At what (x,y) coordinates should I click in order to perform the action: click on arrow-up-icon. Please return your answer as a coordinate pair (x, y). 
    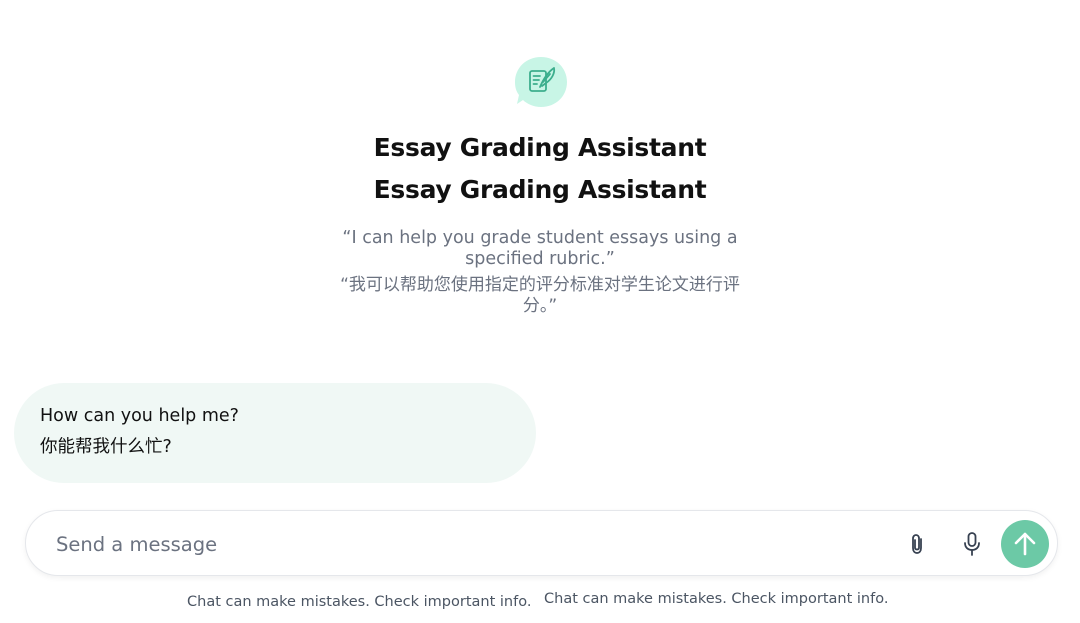
    Looking at the image, I should click on (1025, 544).